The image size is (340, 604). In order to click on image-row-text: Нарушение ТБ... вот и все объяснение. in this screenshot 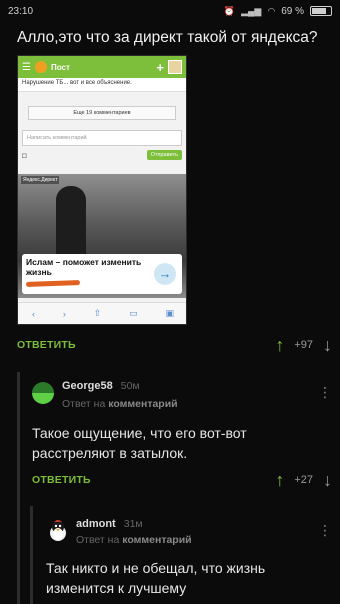, I will do `click(102, 85)`.